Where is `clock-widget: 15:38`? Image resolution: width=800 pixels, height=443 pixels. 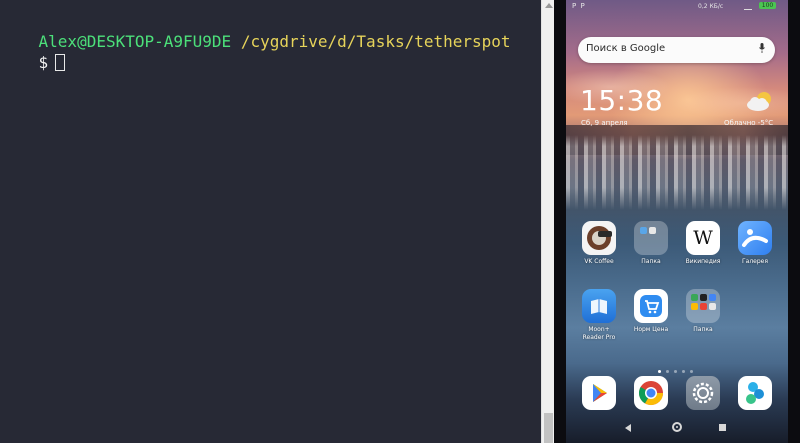
clock-widget: 15:38 is located at coordinates (621, 100).